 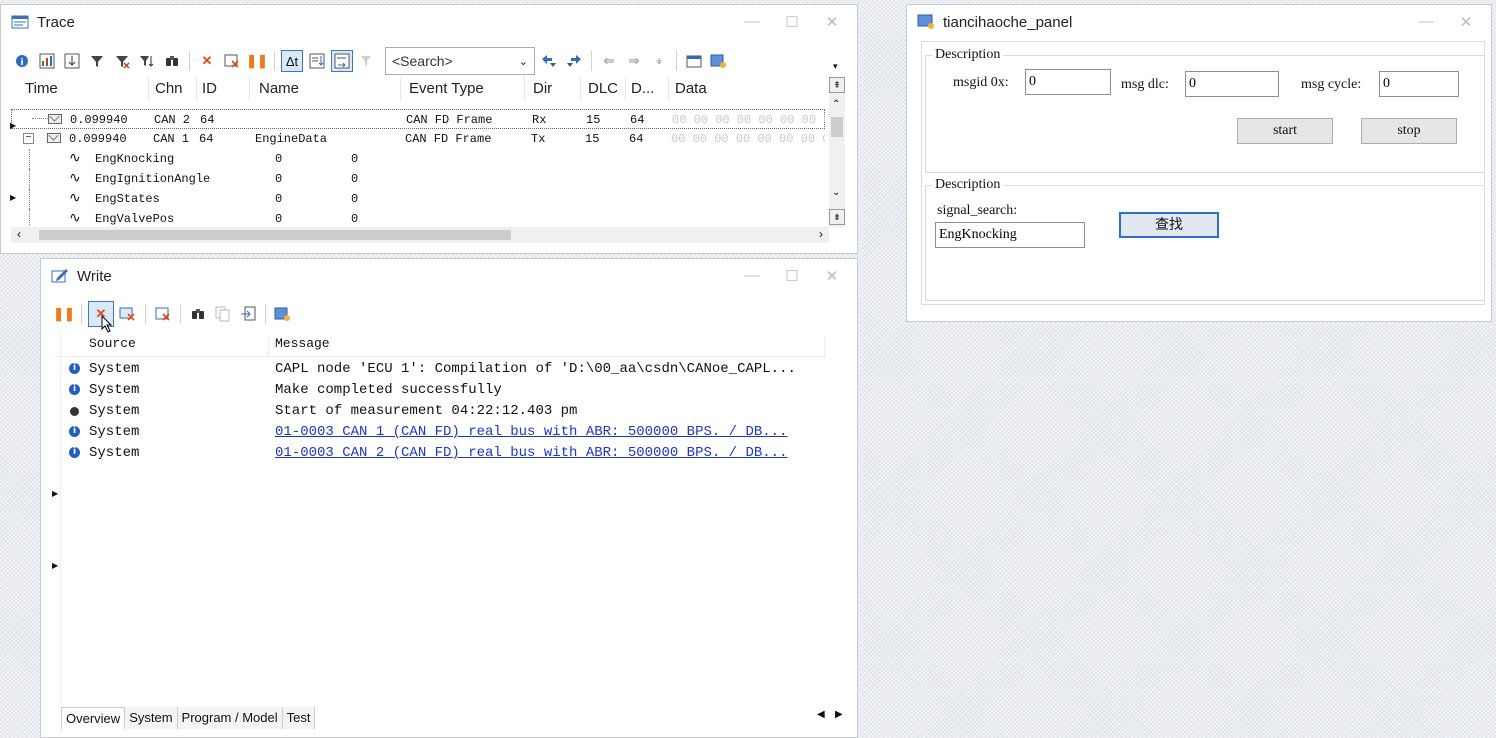 What do you see at coordinates (151, 718) in the screenshot?
I see `tab-system: System` at bounding box center [151, 718].